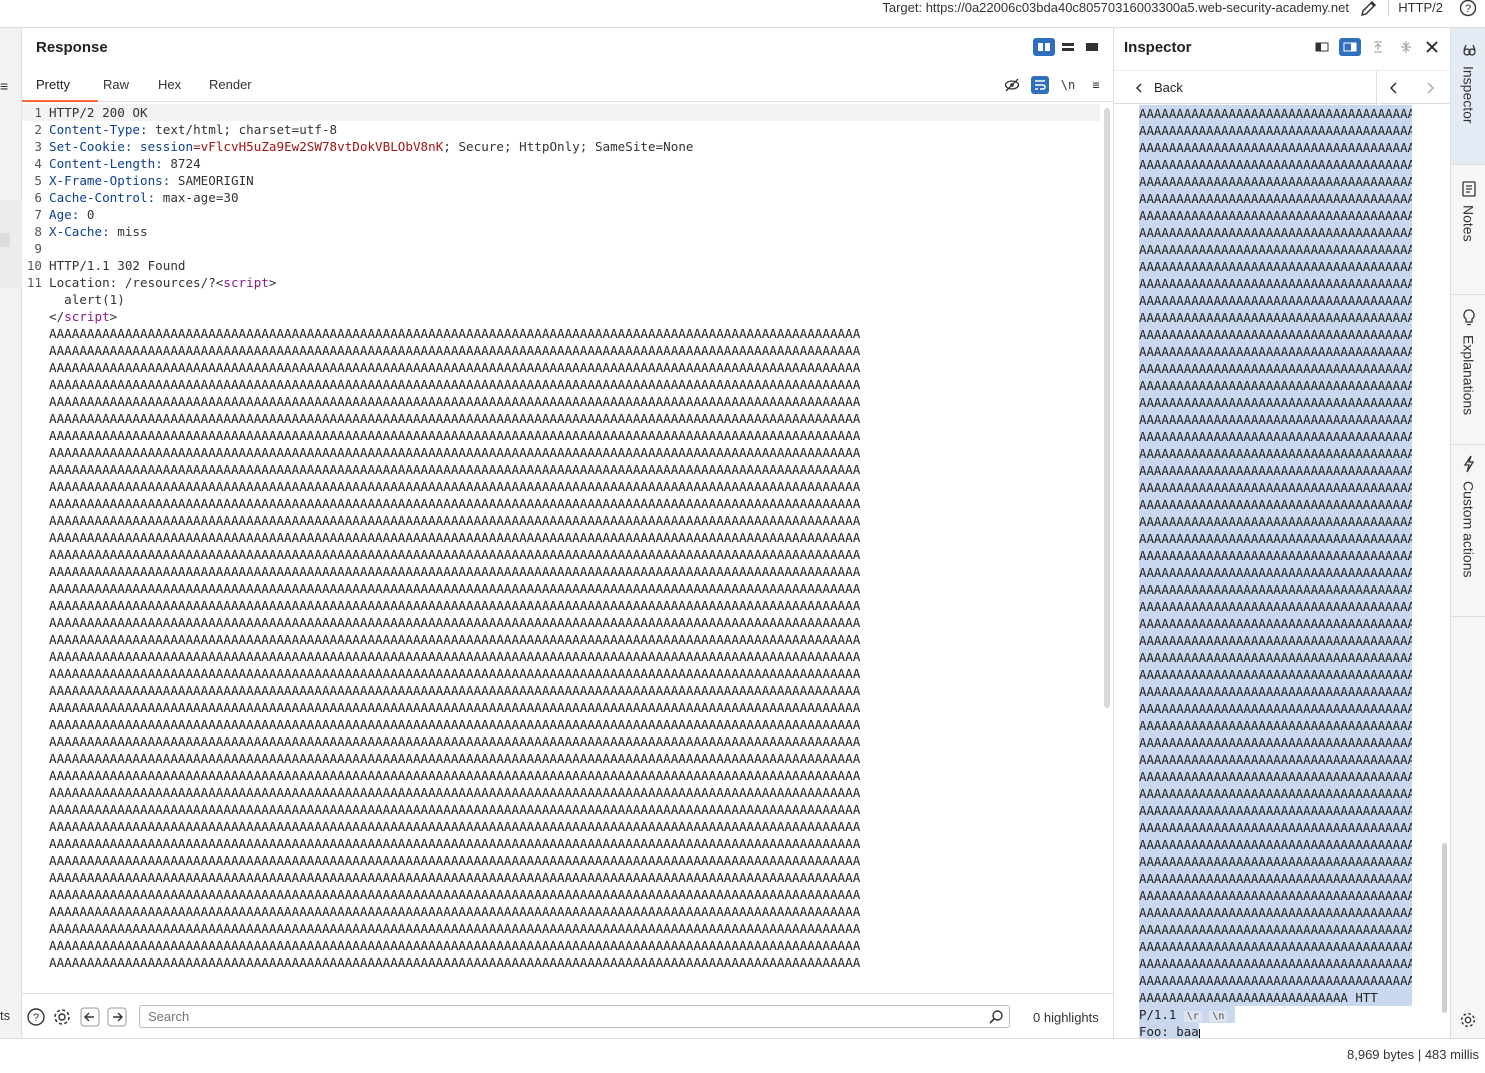  I want to click on next-match-button, so click(117, 1017).